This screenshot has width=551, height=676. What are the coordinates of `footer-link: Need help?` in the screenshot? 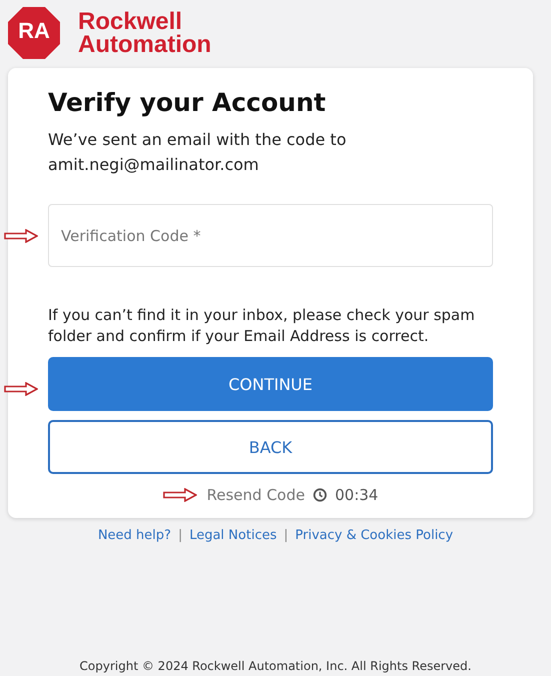 It's located at (135, 535).